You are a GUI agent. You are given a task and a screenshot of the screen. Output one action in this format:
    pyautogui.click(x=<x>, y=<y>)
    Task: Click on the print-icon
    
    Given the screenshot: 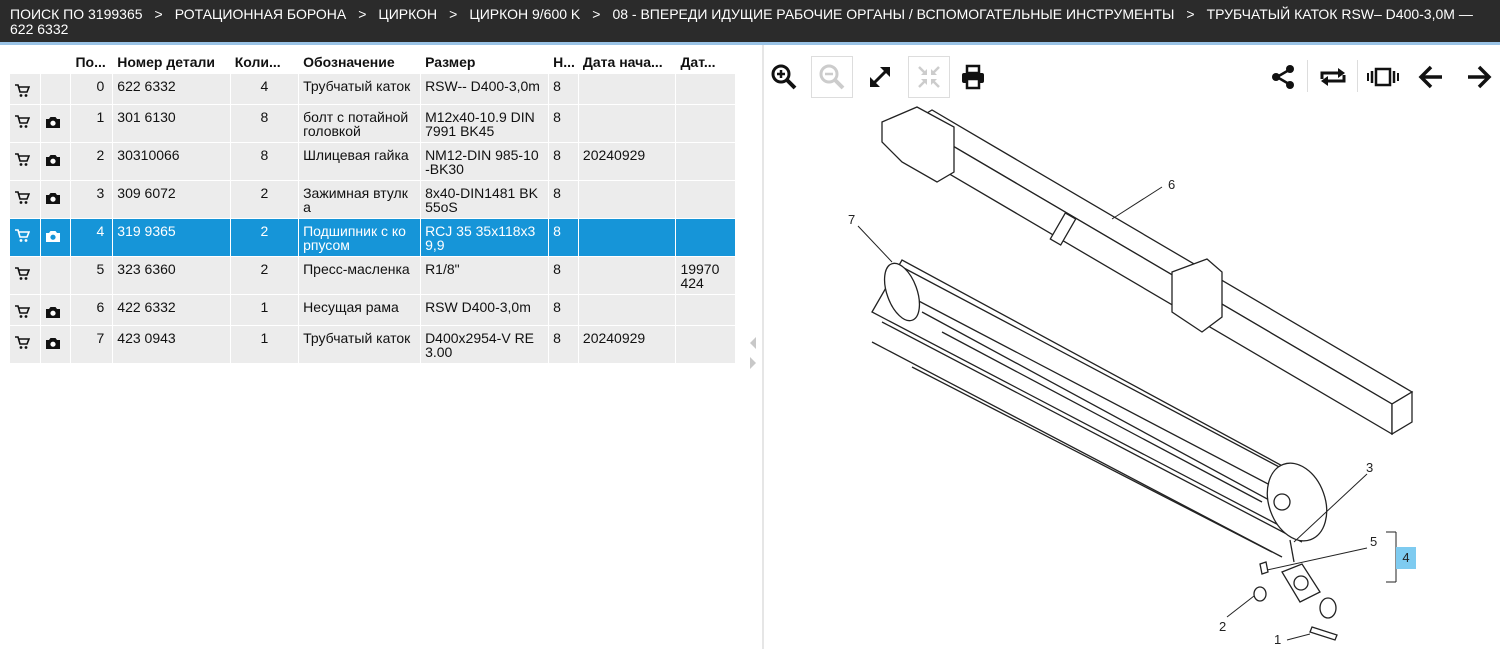 What is the action you would take?
    pyautogui.click(x=973, y=77)
    